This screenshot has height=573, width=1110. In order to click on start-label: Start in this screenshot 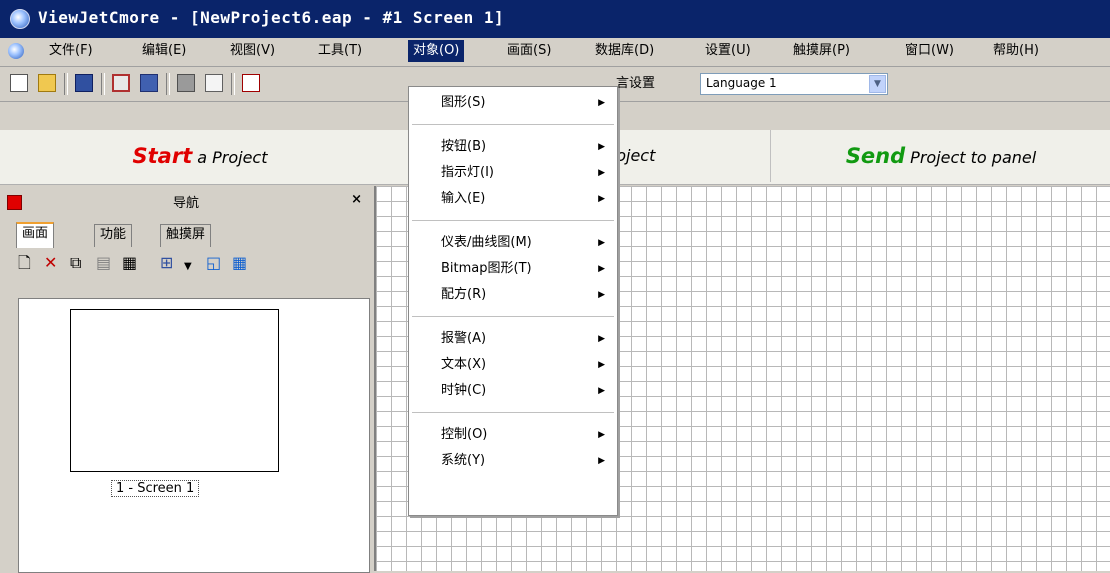, I will do `click(162, 156)`.